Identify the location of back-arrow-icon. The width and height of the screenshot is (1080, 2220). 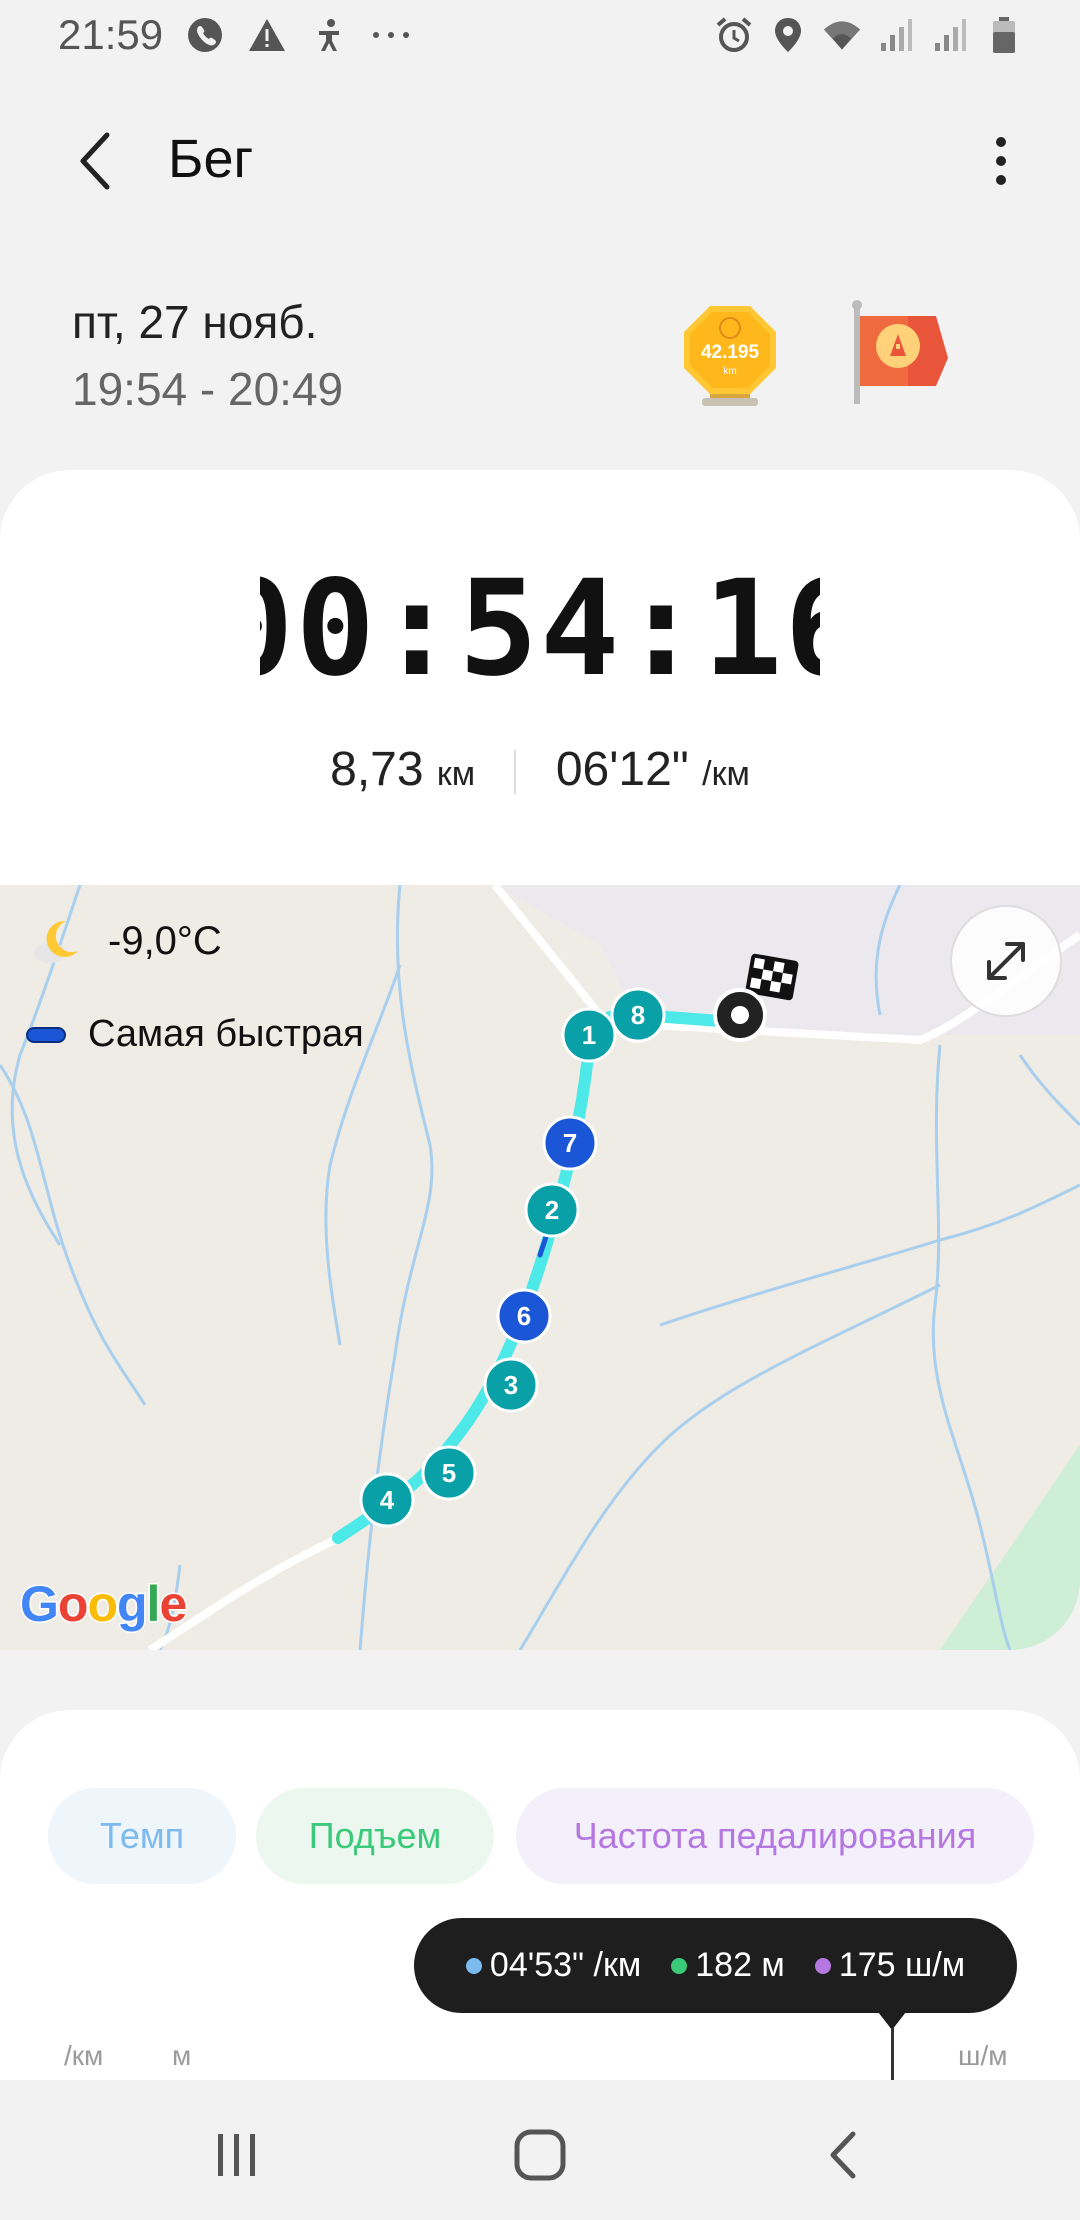
(95, 161).